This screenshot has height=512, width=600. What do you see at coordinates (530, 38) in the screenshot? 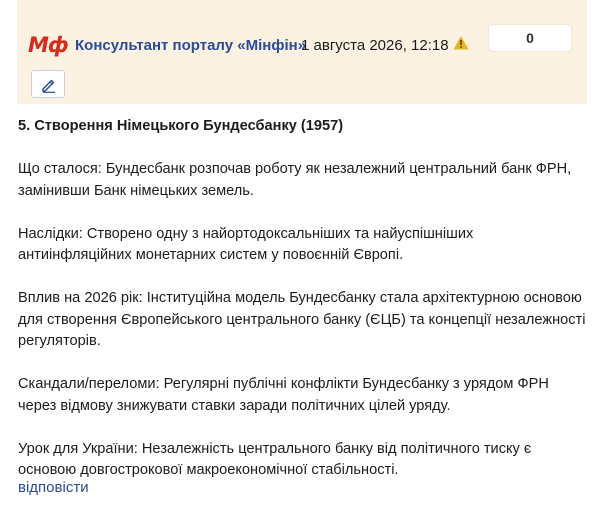
I see `rating-counter: 0` at bounding box center [530, 38].